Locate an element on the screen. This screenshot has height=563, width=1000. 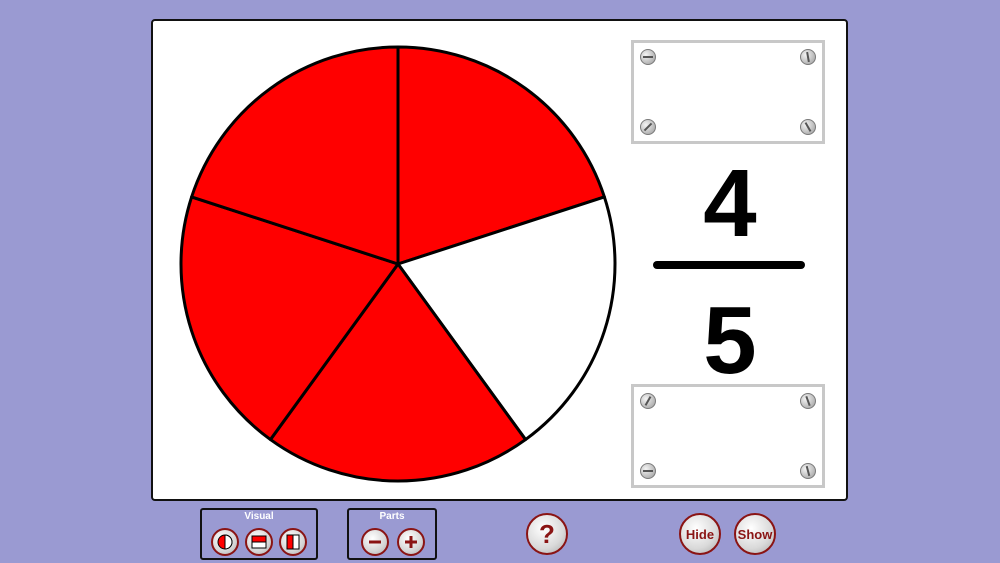
increase-parts-button is located at coordinates (411, 542).